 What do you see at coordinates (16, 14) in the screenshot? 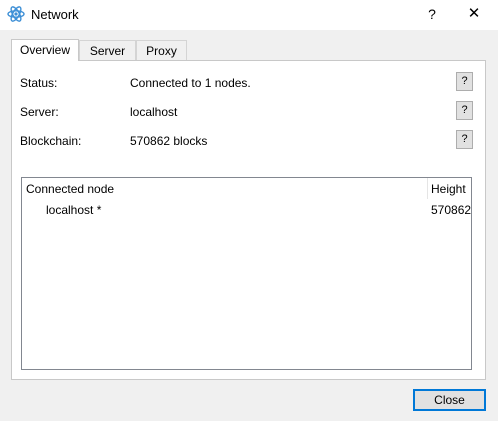
I see `network-app-icon` at bounding box center [16, 14].